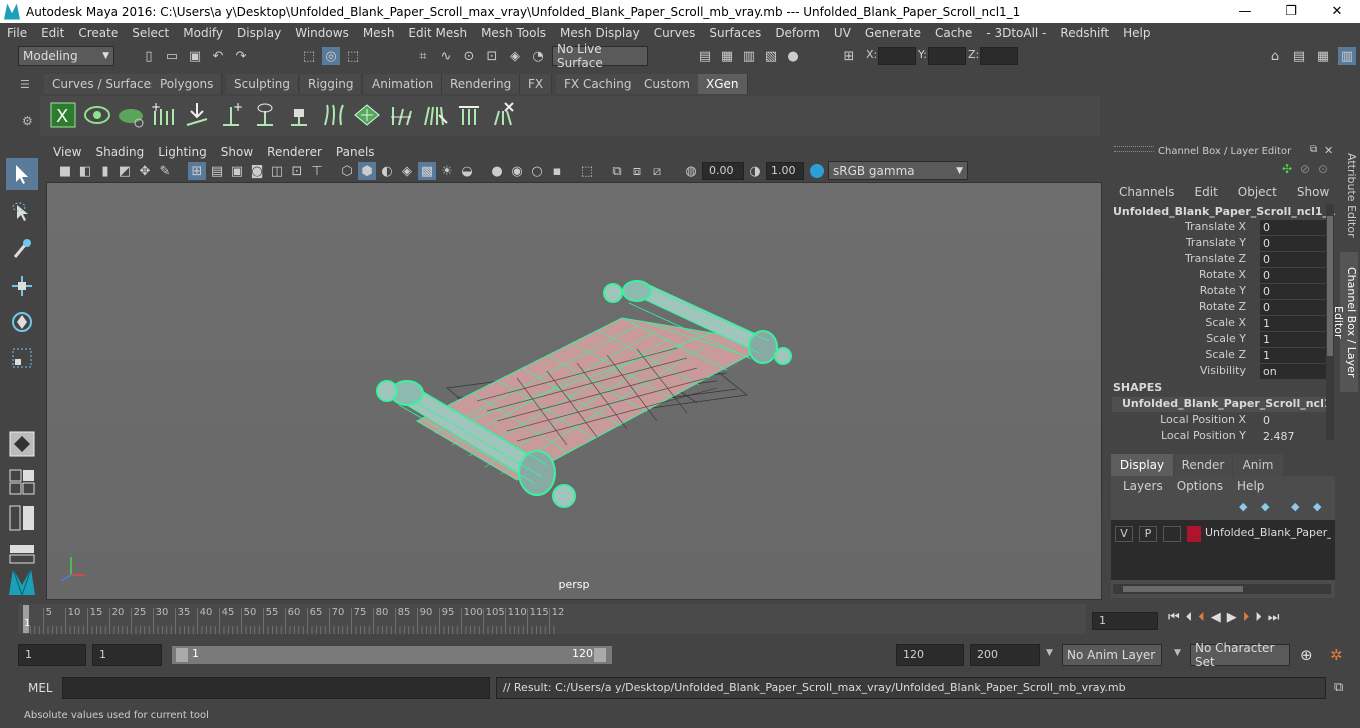 This screenshot has width=1360, height=728. I want to click on xray-joints-icon: ⧉, so click(617, 171).